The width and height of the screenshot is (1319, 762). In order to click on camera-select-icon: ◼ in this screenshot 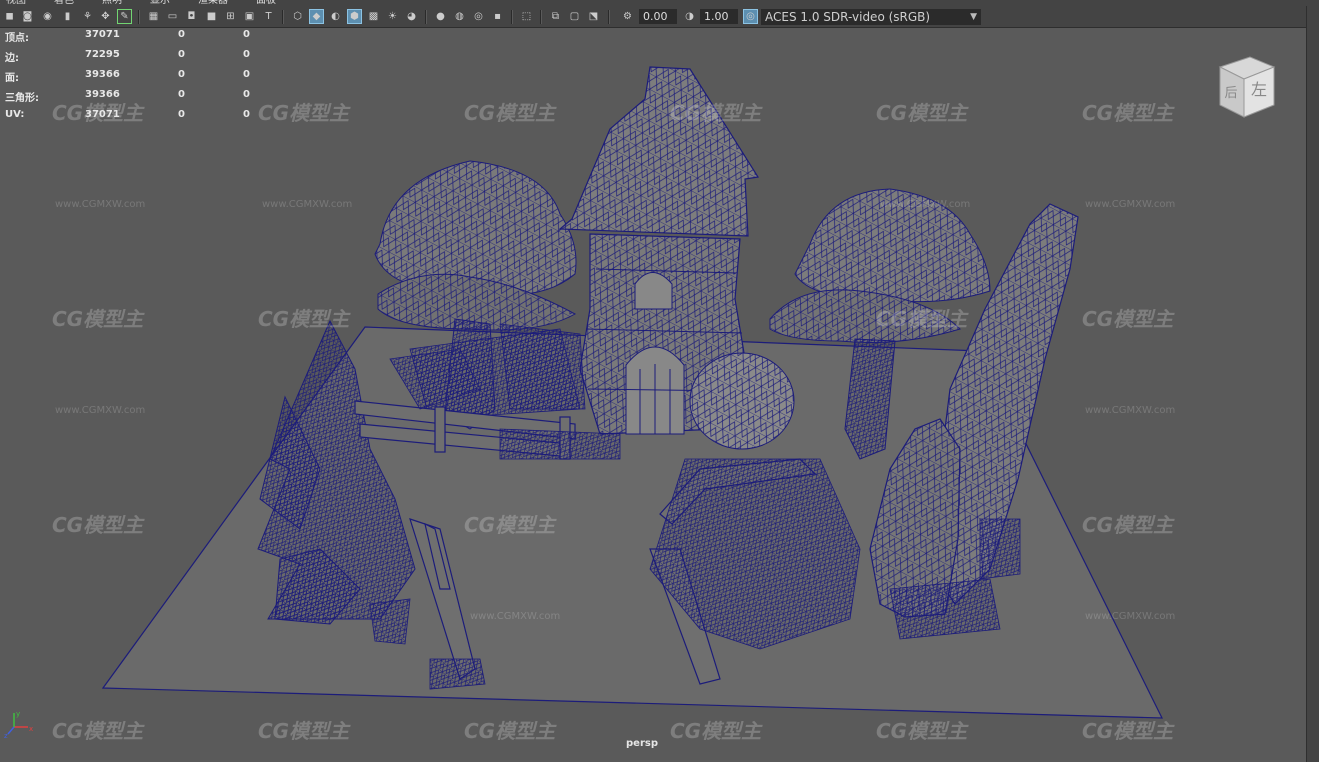, I will do `click(9, 16)`.